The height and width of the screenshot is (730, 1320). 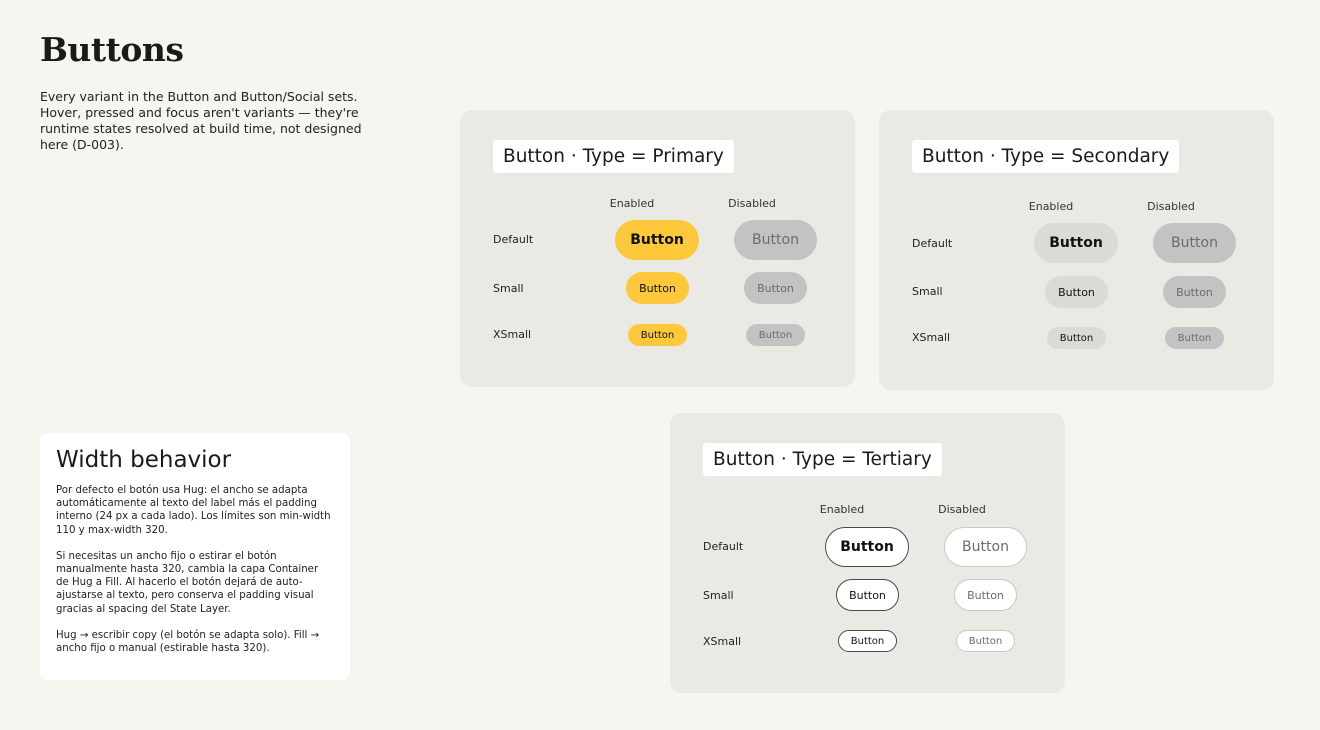 I want to click on tertiary-small-disabled-button: Button, so click(x=985, y=595).